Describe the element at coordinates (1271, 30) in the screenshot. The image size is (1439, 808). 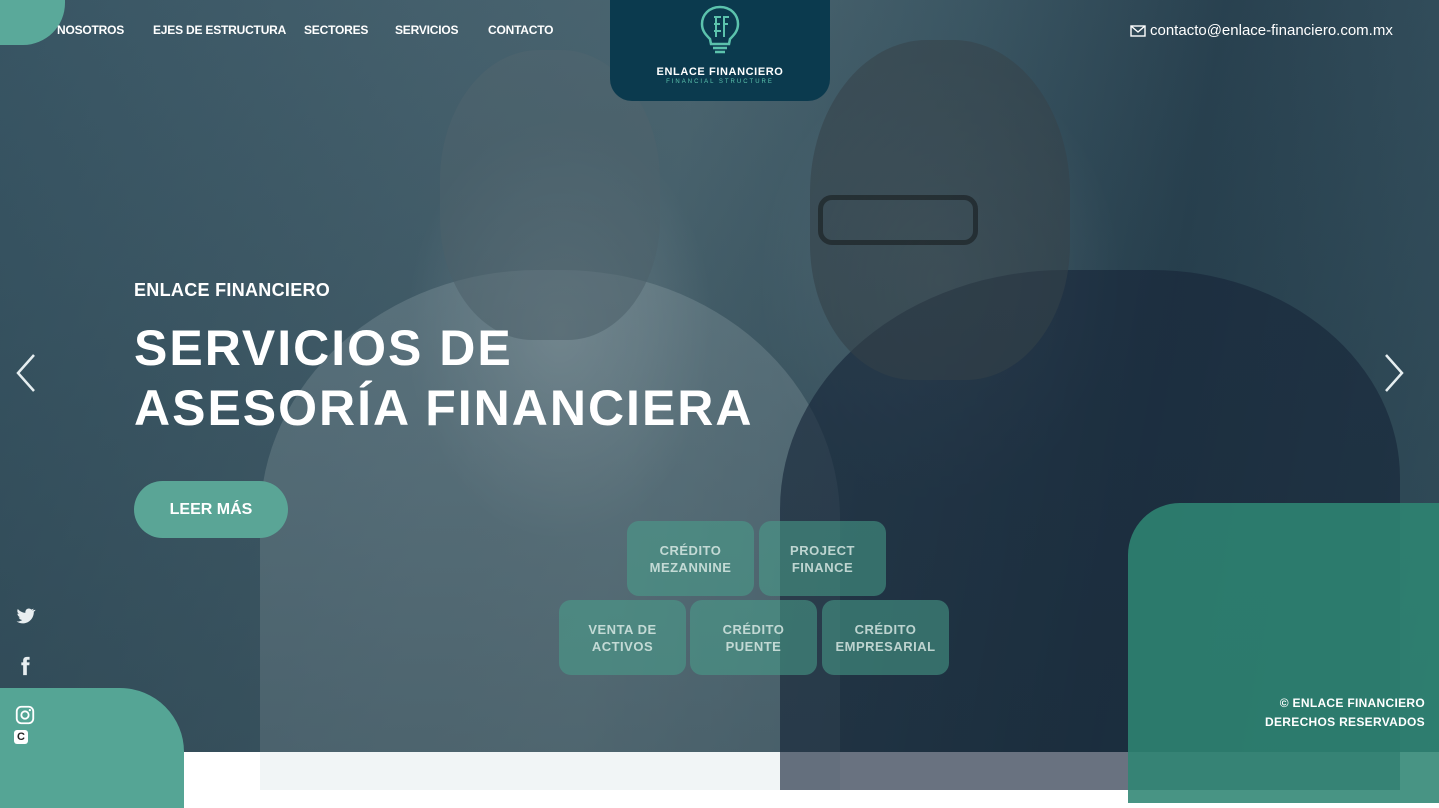
I see `contact-email-text: contacto@enlace-financiero.com.mx` at that location.